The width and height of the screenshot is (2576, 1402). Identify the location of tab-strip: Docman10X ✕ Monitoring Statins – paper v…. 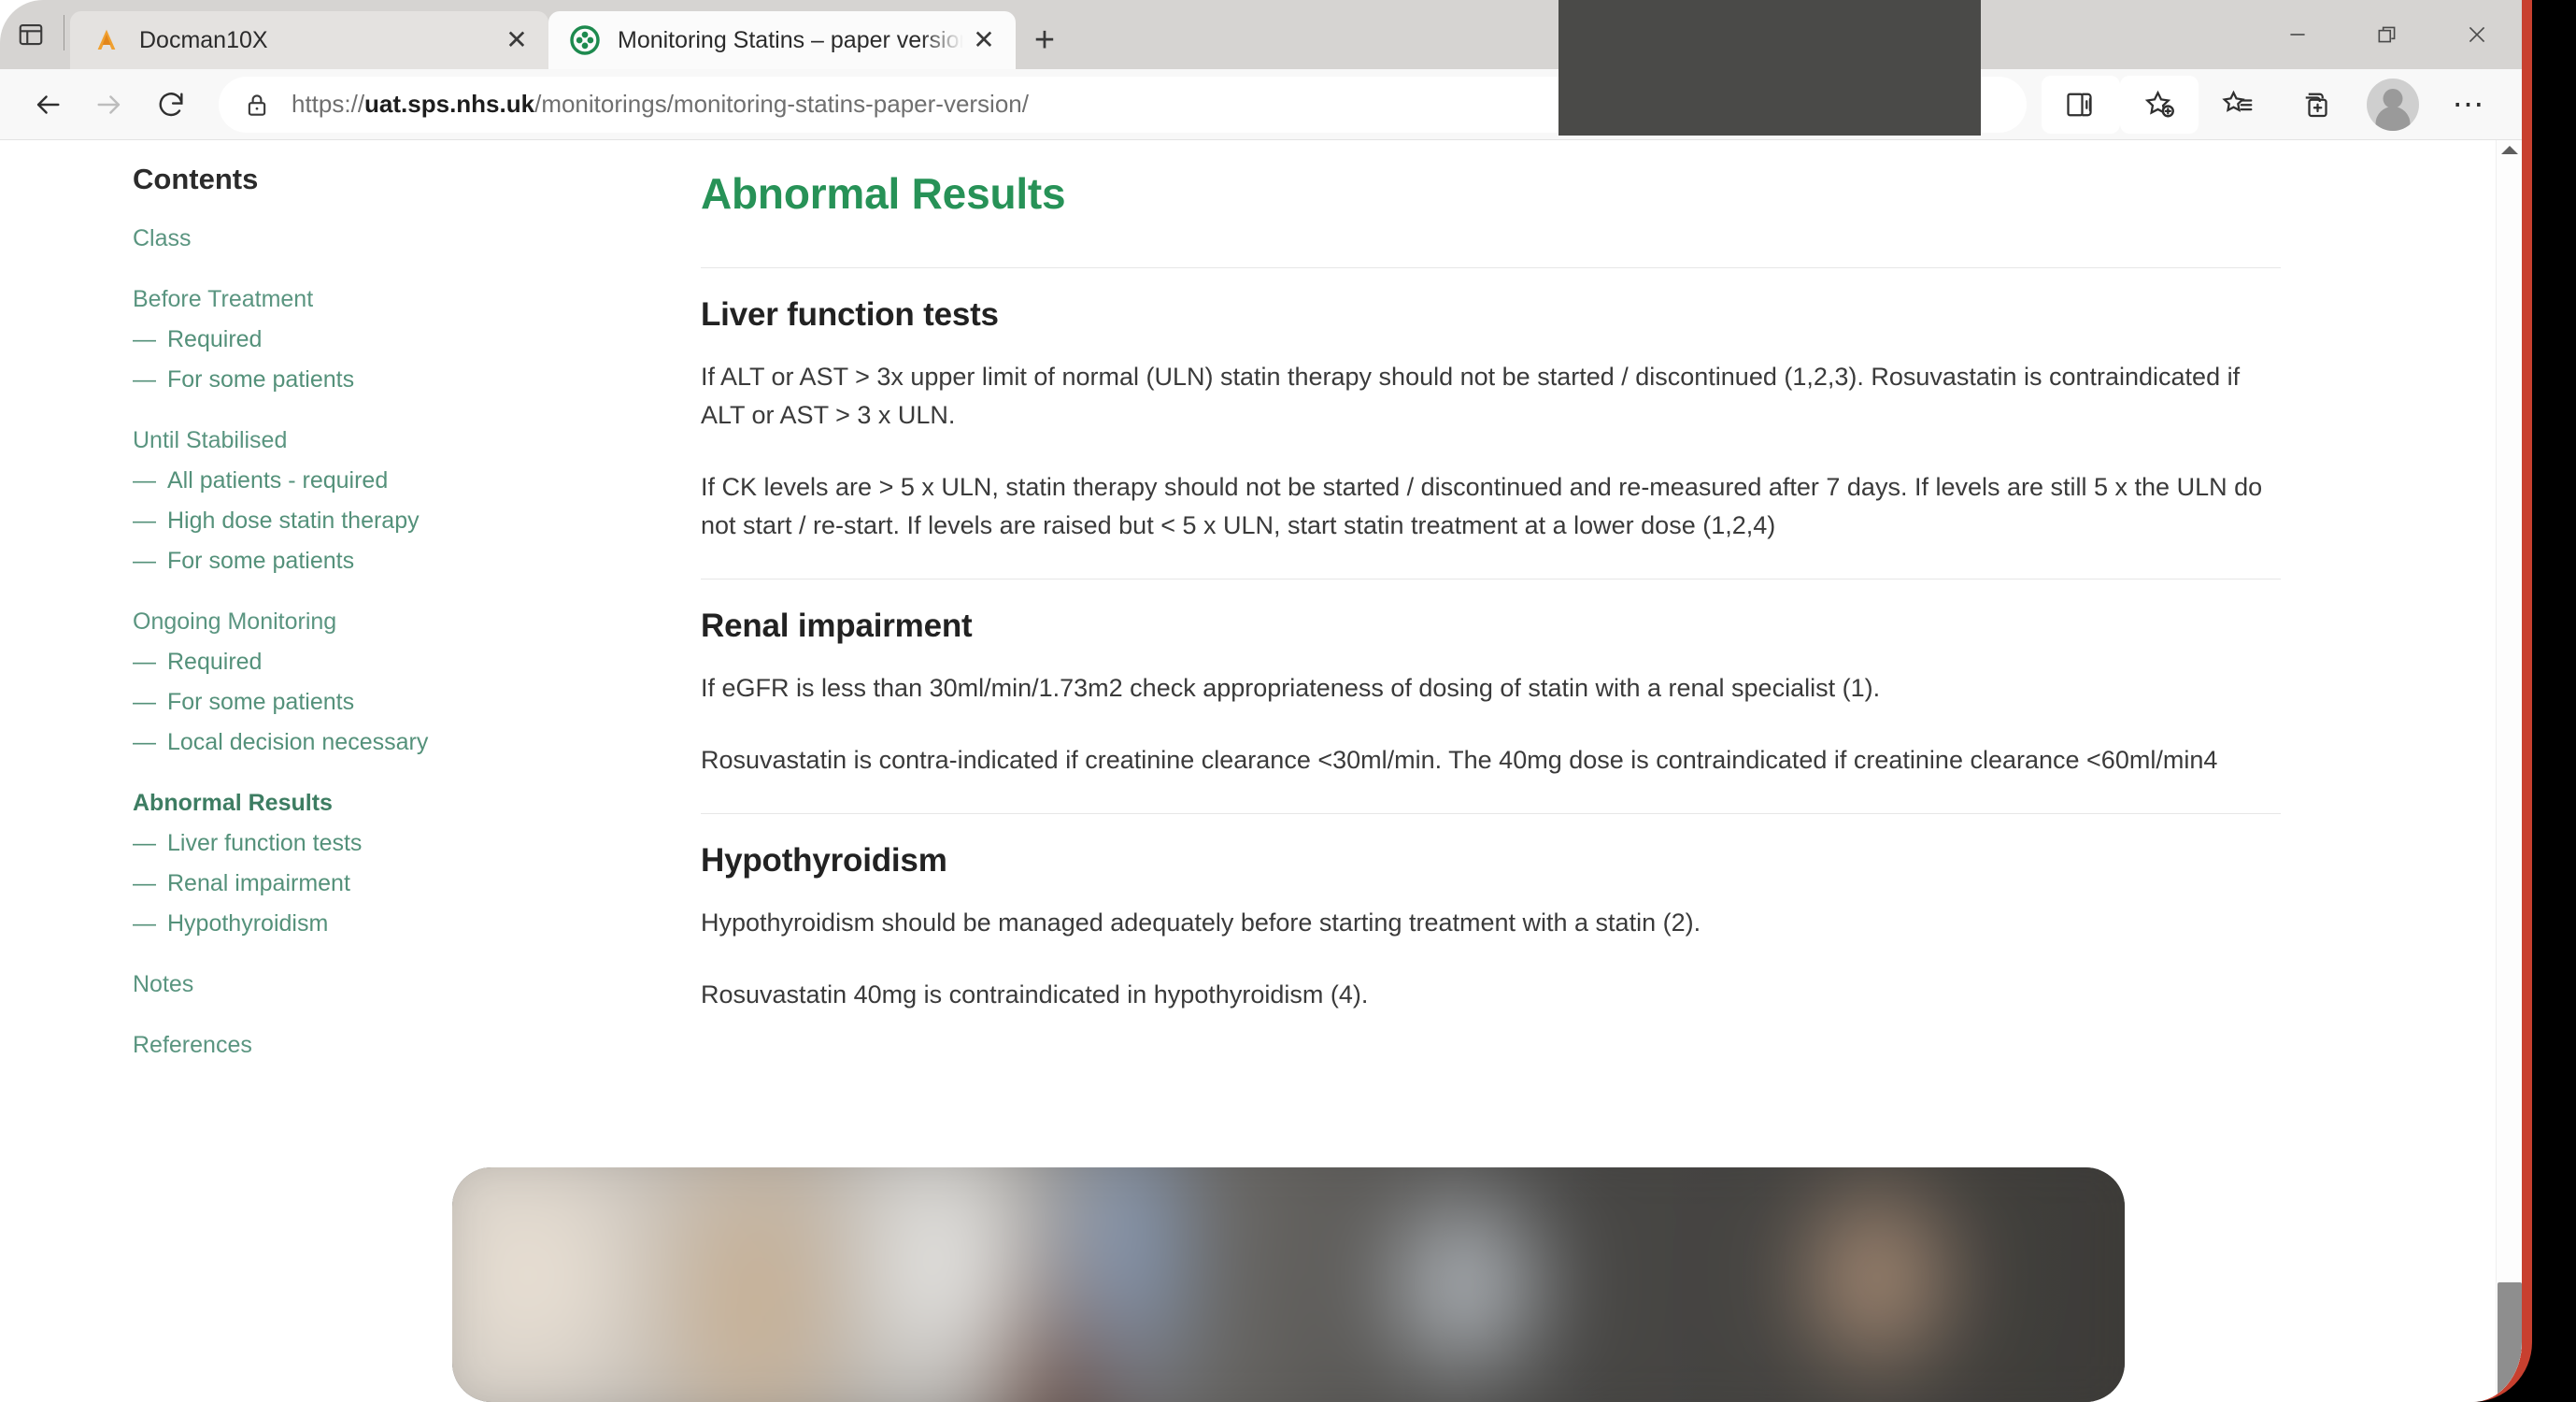
(1261, 34).